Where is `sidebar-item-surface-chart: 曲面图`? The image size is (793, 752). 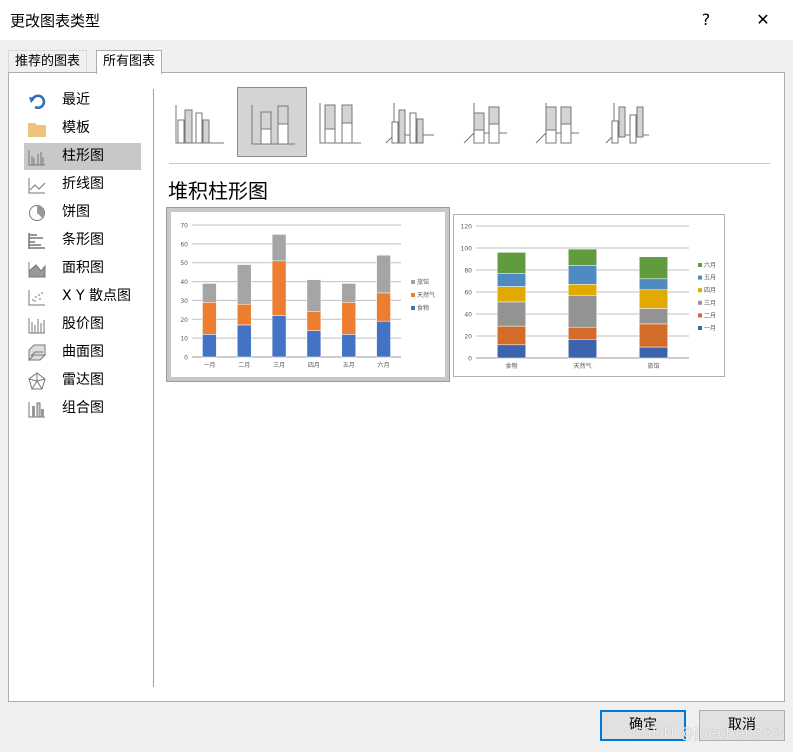
sidebar-item-surface-chart: 曲面图 is located at coordinates (82, 352).